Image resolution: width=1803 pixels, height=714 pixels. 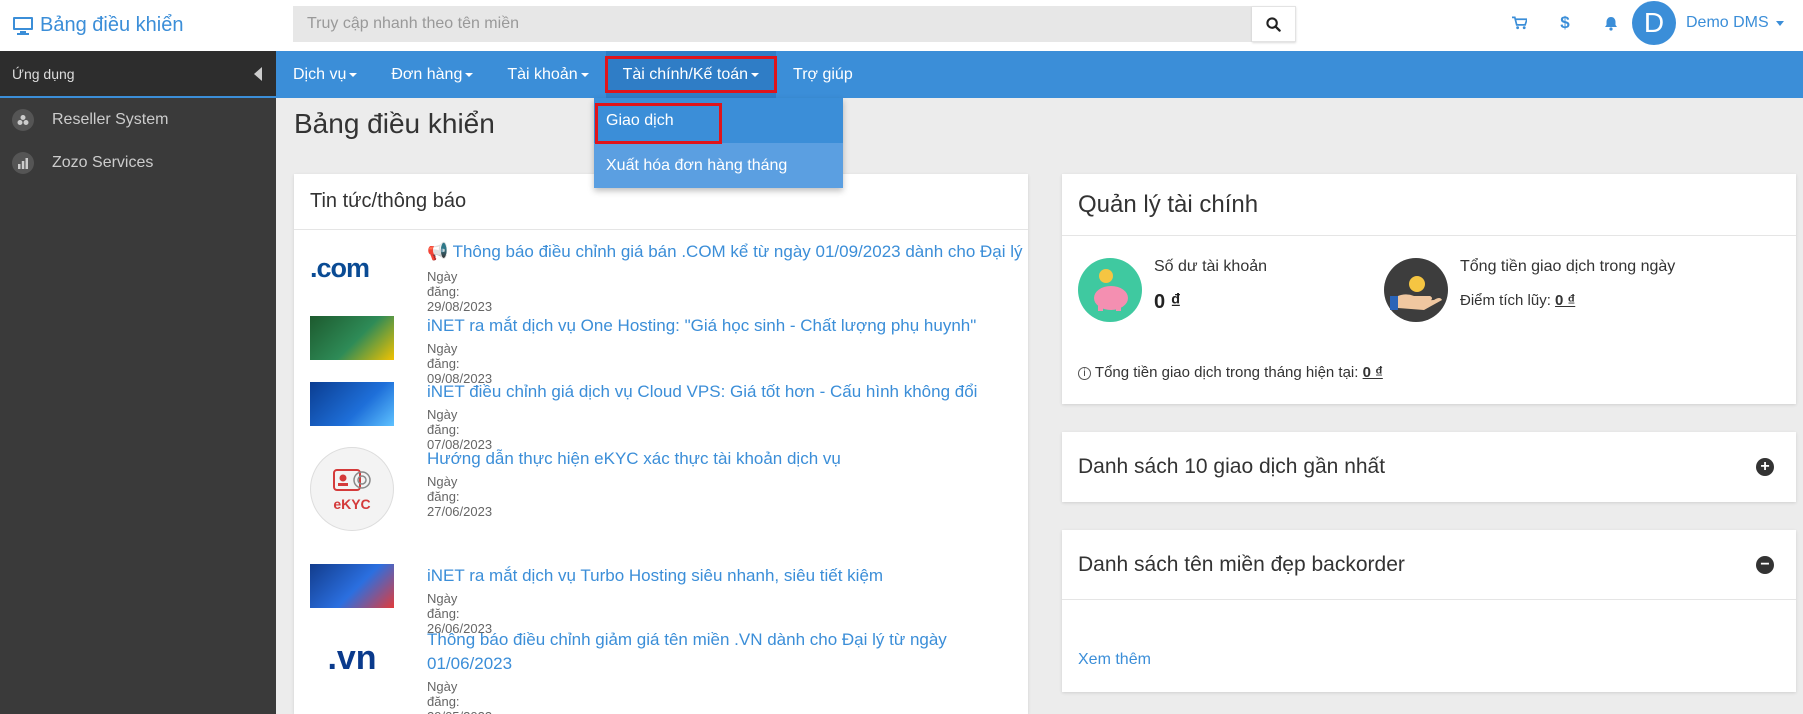 I want to click on news-thumbnail: .vn, so click(x=352, y=658).